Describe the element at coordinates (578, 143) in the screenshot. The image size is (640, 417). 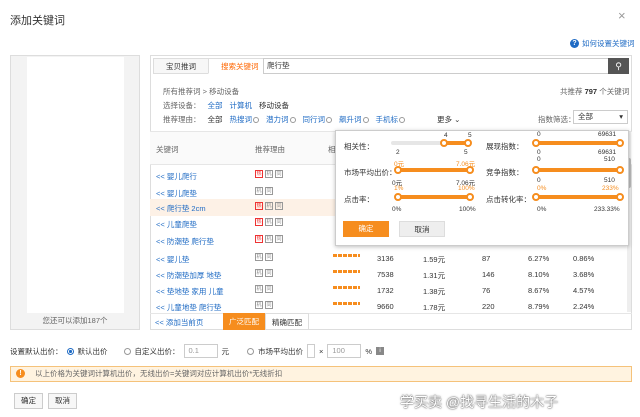
I see `impressions-fill` at that location.